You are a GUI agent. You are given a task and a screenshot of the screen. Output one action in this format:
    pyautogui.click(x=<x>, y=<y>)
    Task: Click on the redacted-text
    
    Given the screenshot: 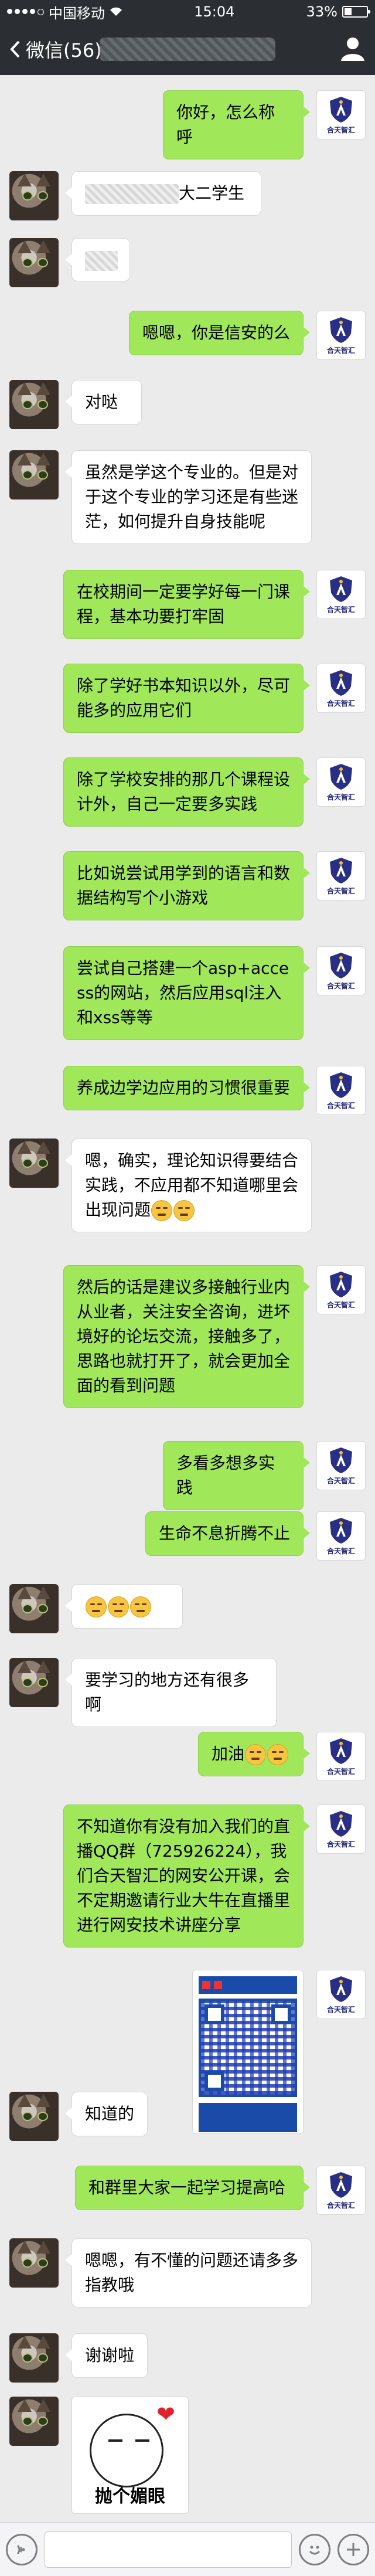 What is the action you would take?
    pyautogui.click(x=132, y=194)
    